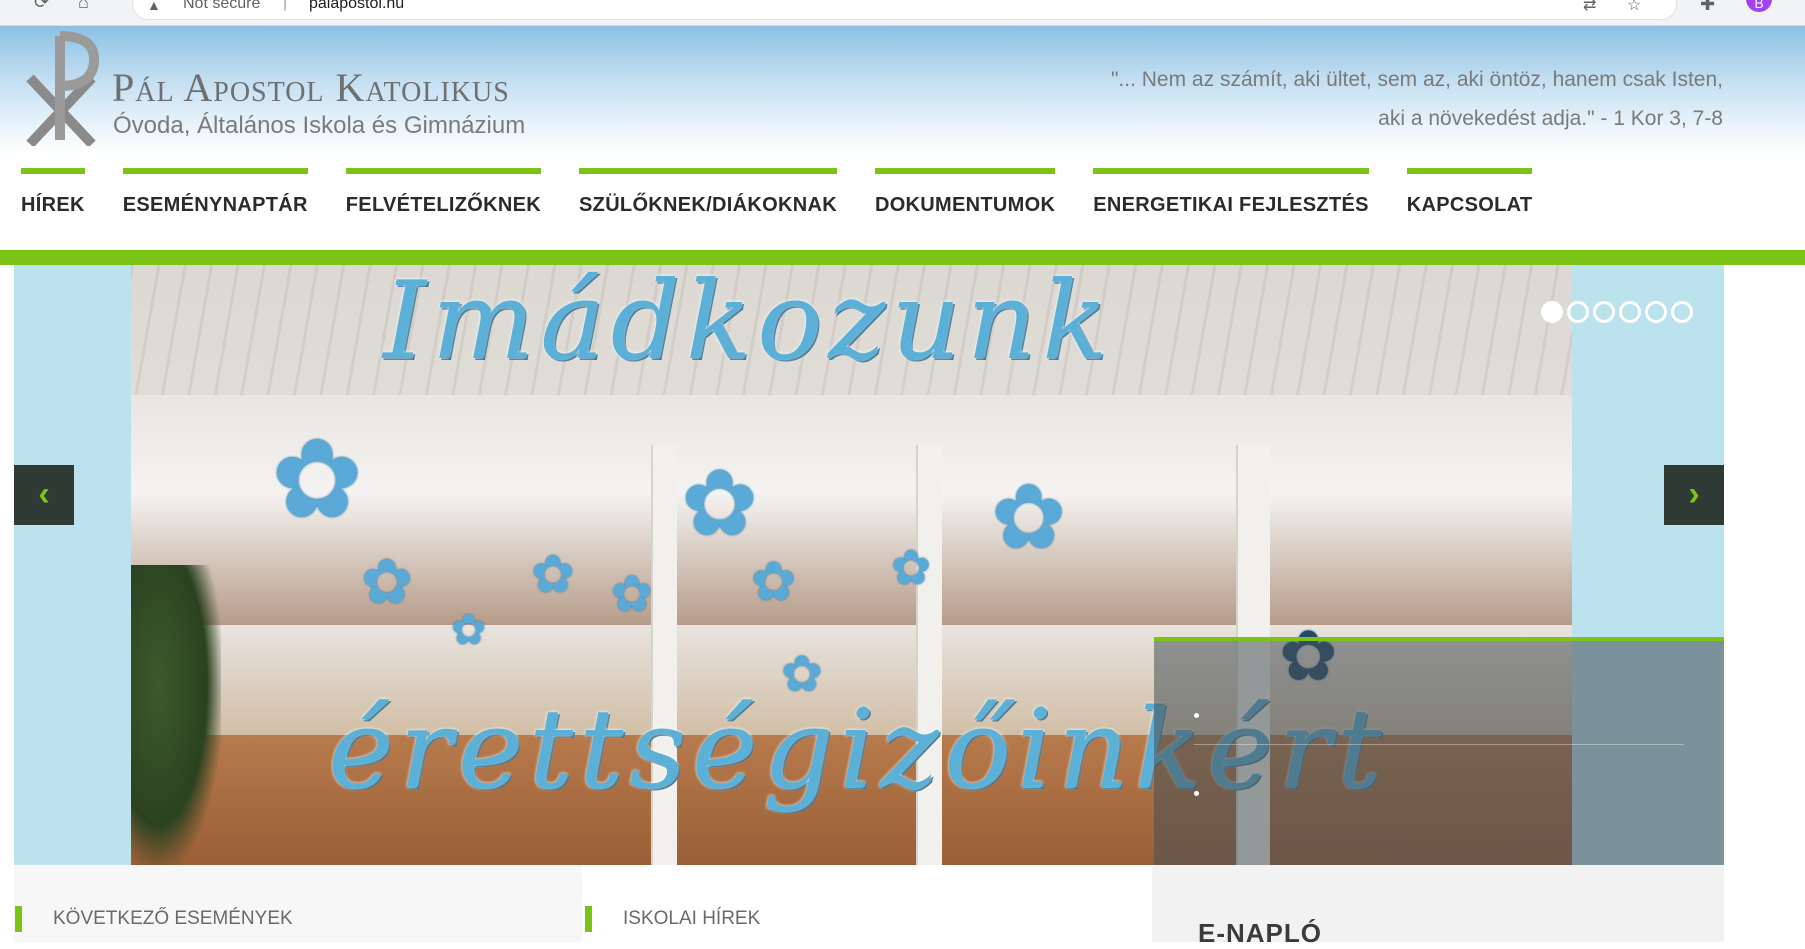 This screenshot has height=949, width=1805. I want to click on enaplo-title: E-NAPLÓ, so click(1260, 933).